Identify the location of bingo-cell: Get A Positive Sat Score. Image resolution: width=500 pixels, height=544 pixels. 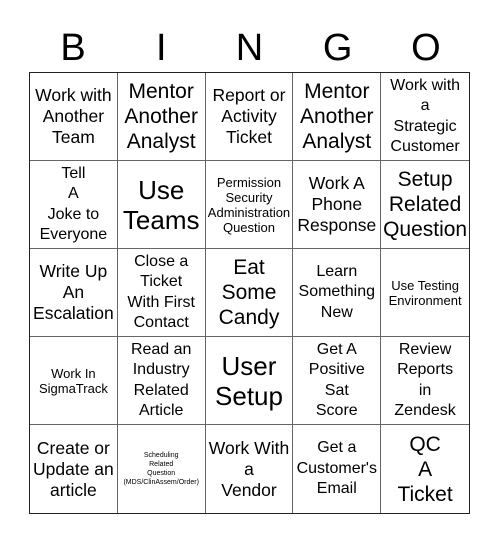
(337, 381).